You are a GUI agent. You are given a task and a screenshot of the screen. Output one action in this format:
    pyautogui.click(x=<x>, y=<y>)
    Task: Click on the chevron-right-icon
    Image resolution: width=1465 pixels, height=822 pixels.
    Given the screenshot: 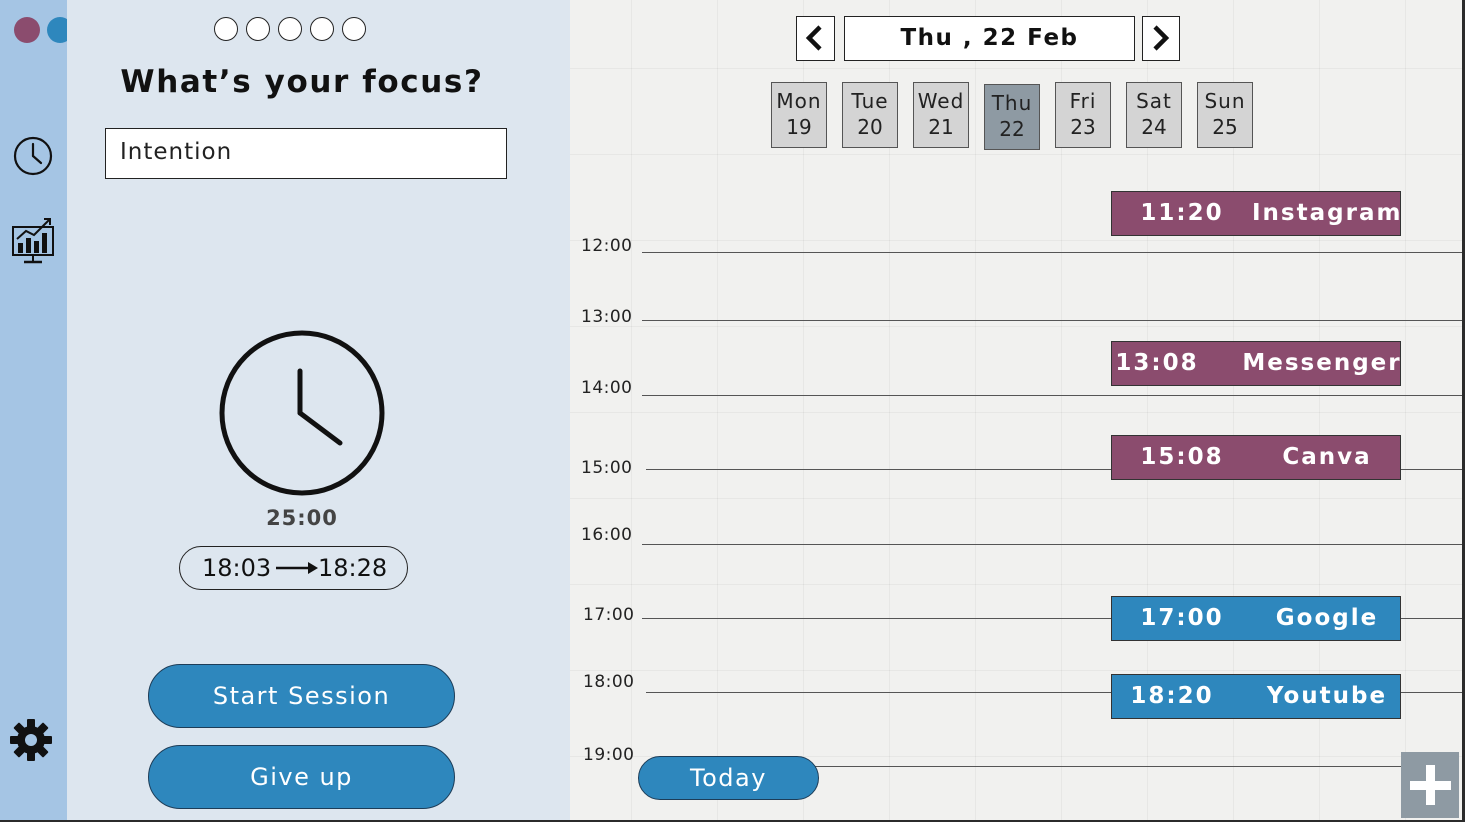 What is the action you would take?
    pyautogui.click(x=1161, y=38)
    